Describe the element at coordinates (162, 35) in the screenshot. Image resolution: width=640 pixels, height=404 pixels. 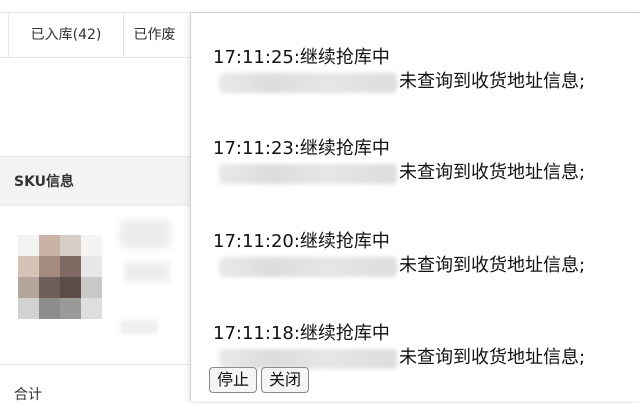
I see `tab-voided: 已作废` at that location.